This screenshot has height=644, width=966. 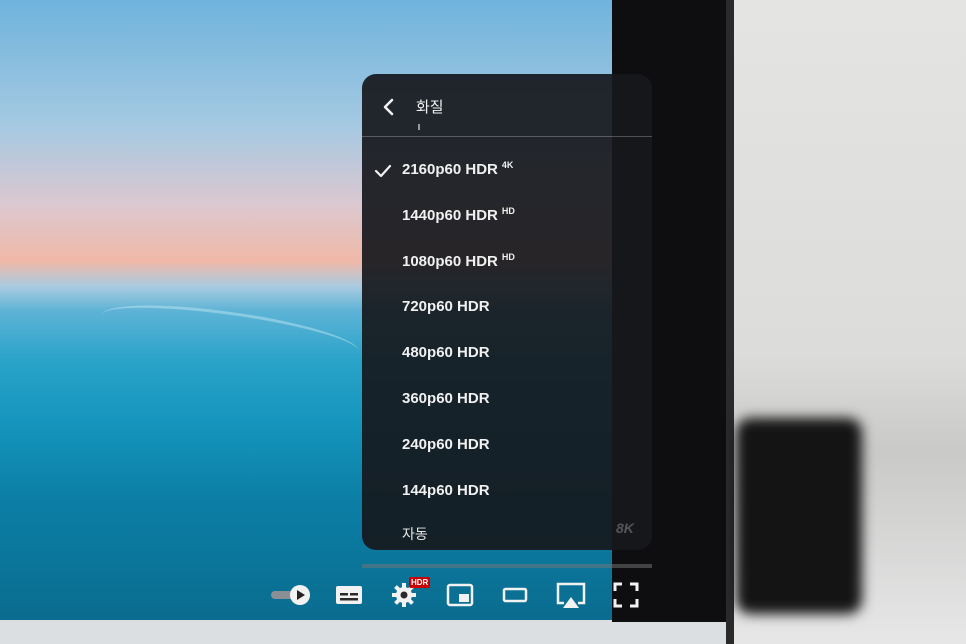 I want to click on quality-option-label: 2160p60 HDR 4K, so click(x=458, y=169).